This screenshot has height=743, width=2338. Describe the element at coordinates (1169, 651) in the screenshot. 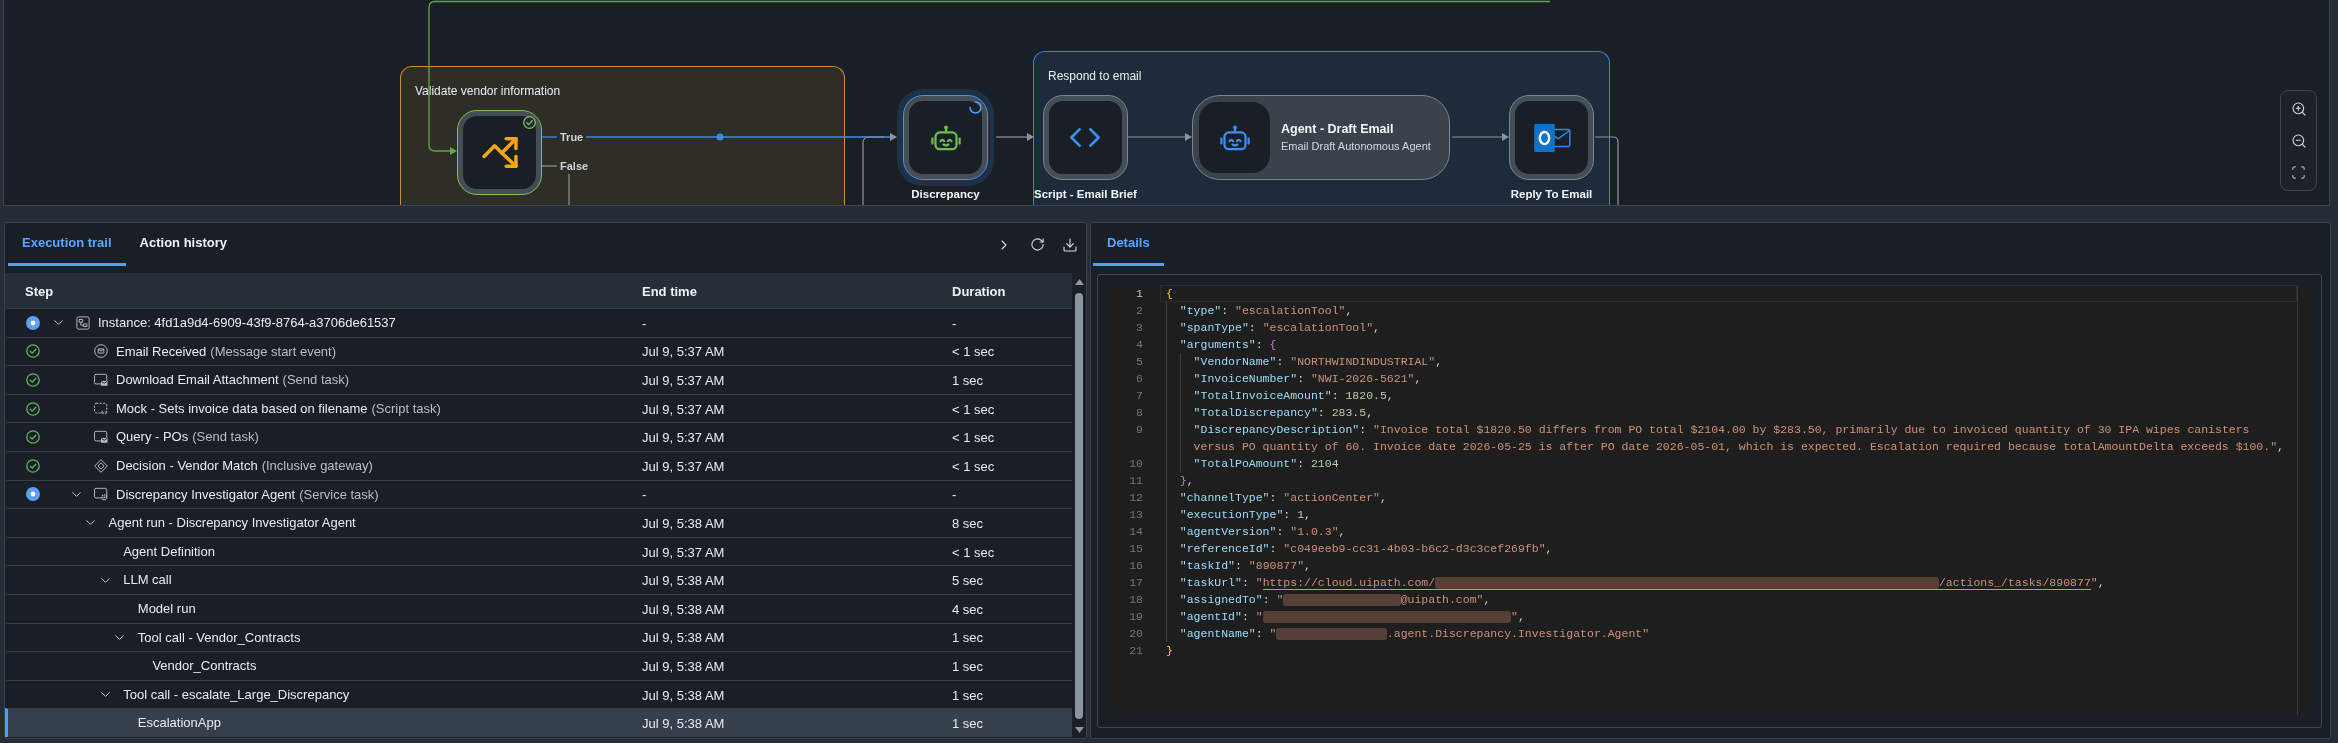

I see `code-line: }` at that location.